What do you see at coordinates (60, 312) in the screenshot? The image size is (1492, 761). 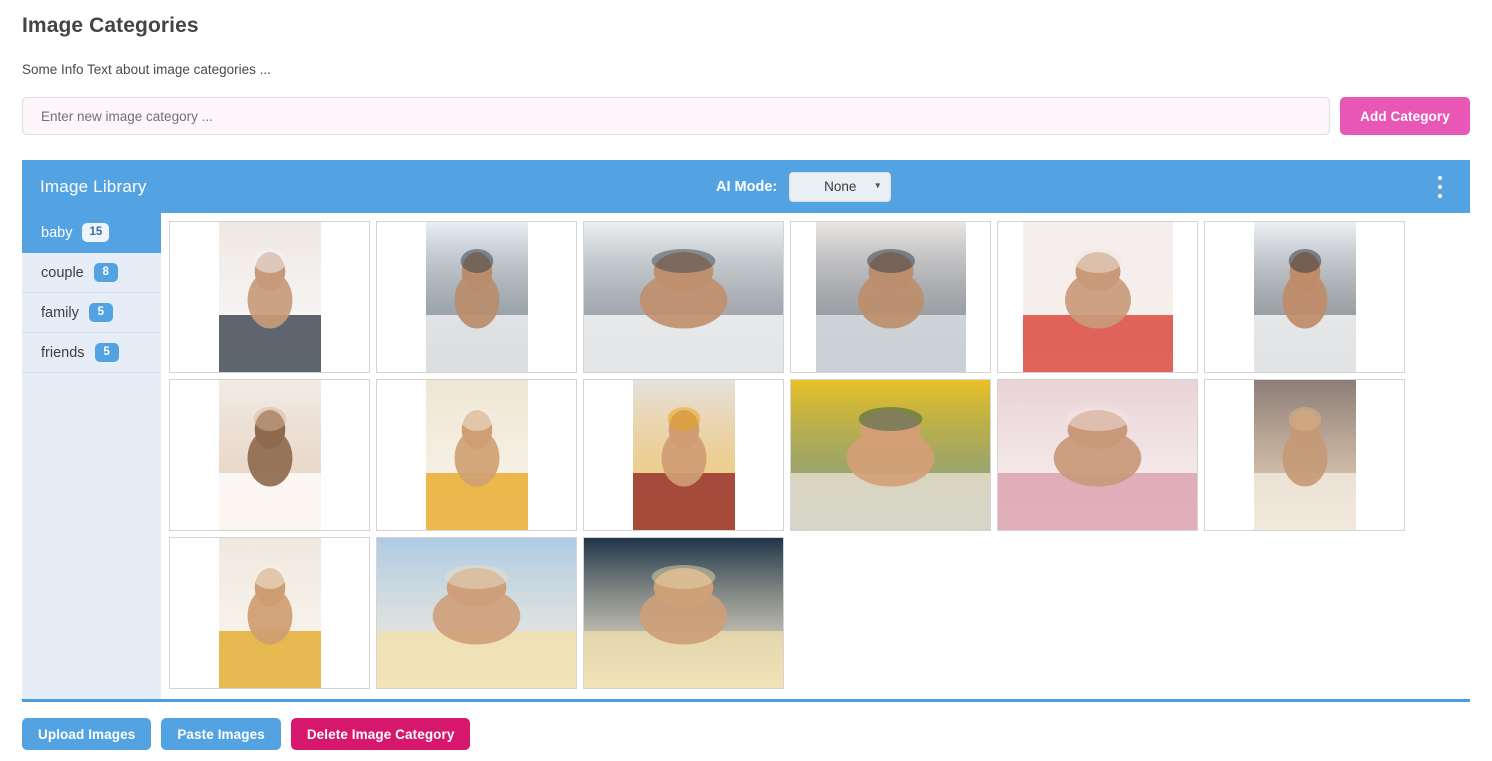 I see `category-name: family` at bounding box center [60, 312].